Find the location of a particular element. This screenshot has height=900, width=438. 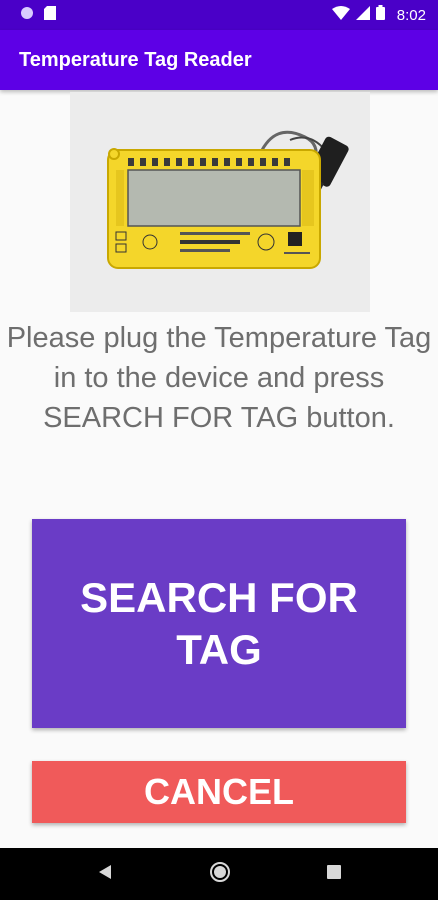

sd-card-icon is located at coordinates (50, 15).